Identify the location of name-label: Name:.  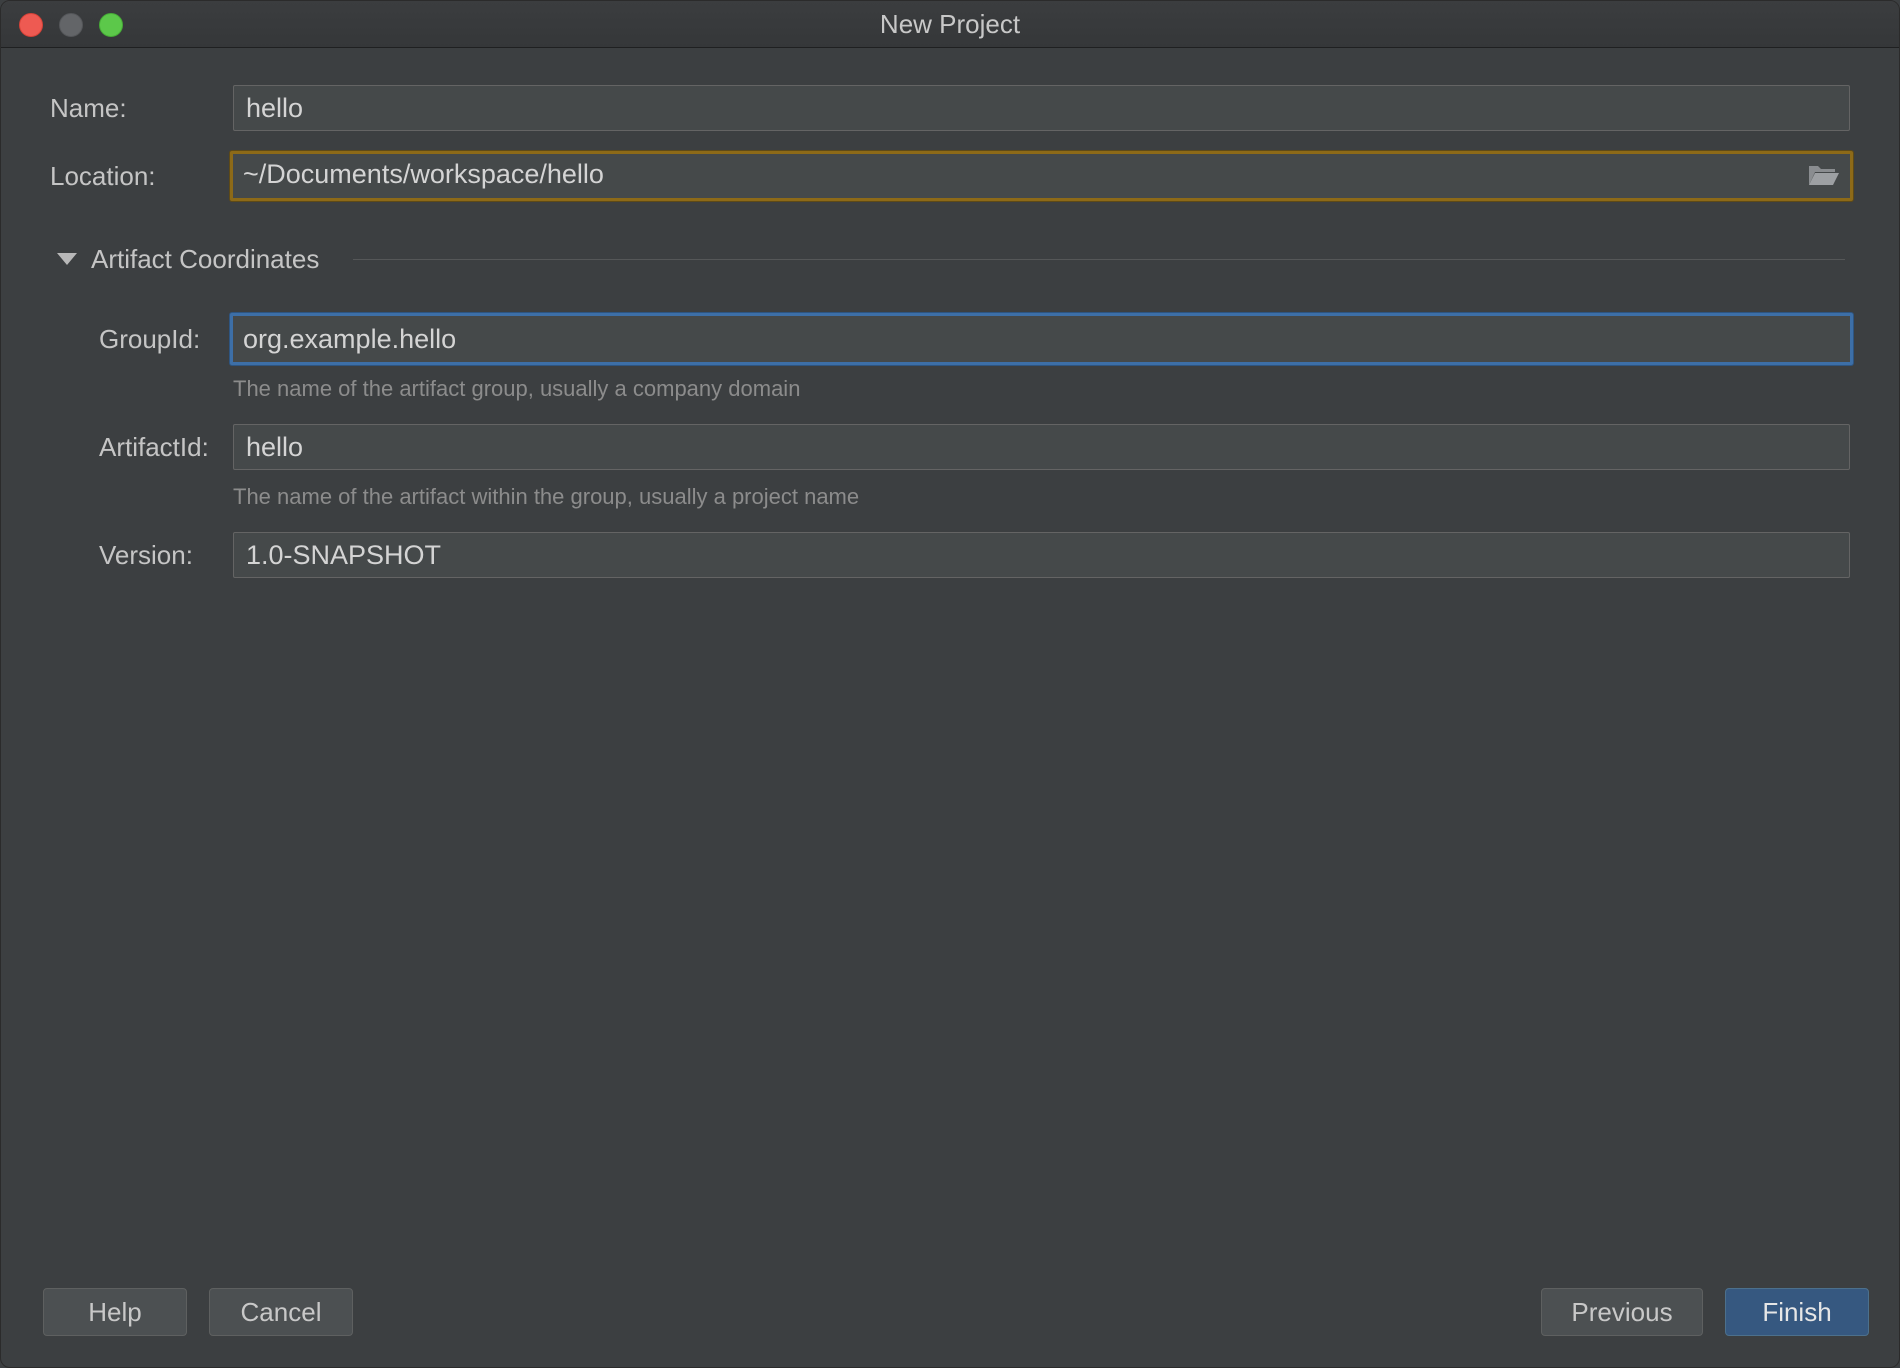
(88, 108).